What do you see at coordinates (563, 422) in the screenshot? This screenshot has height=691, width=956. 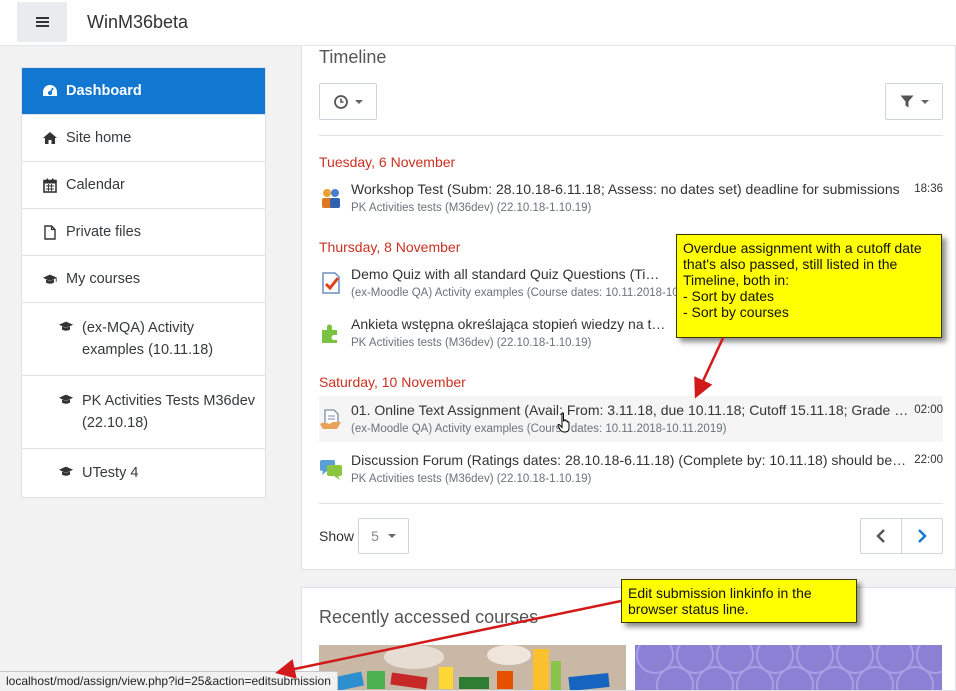 I see `hand-cursor-icon` at bounding box center [563, 422].